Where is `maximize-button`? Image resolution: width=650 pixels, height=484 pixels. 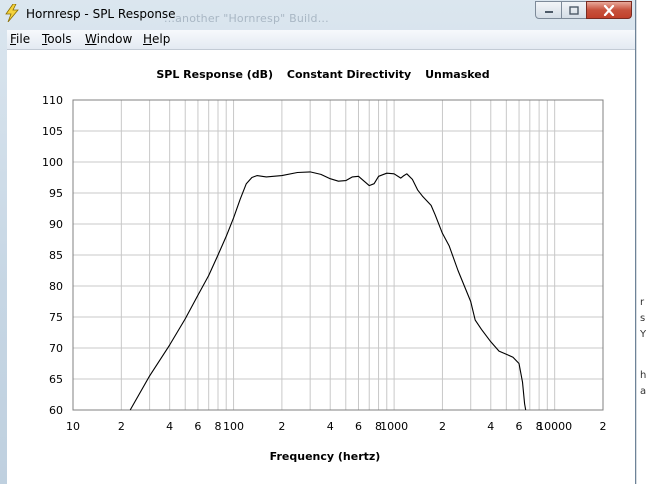
maximize-button is located at coordinates (574, 10).